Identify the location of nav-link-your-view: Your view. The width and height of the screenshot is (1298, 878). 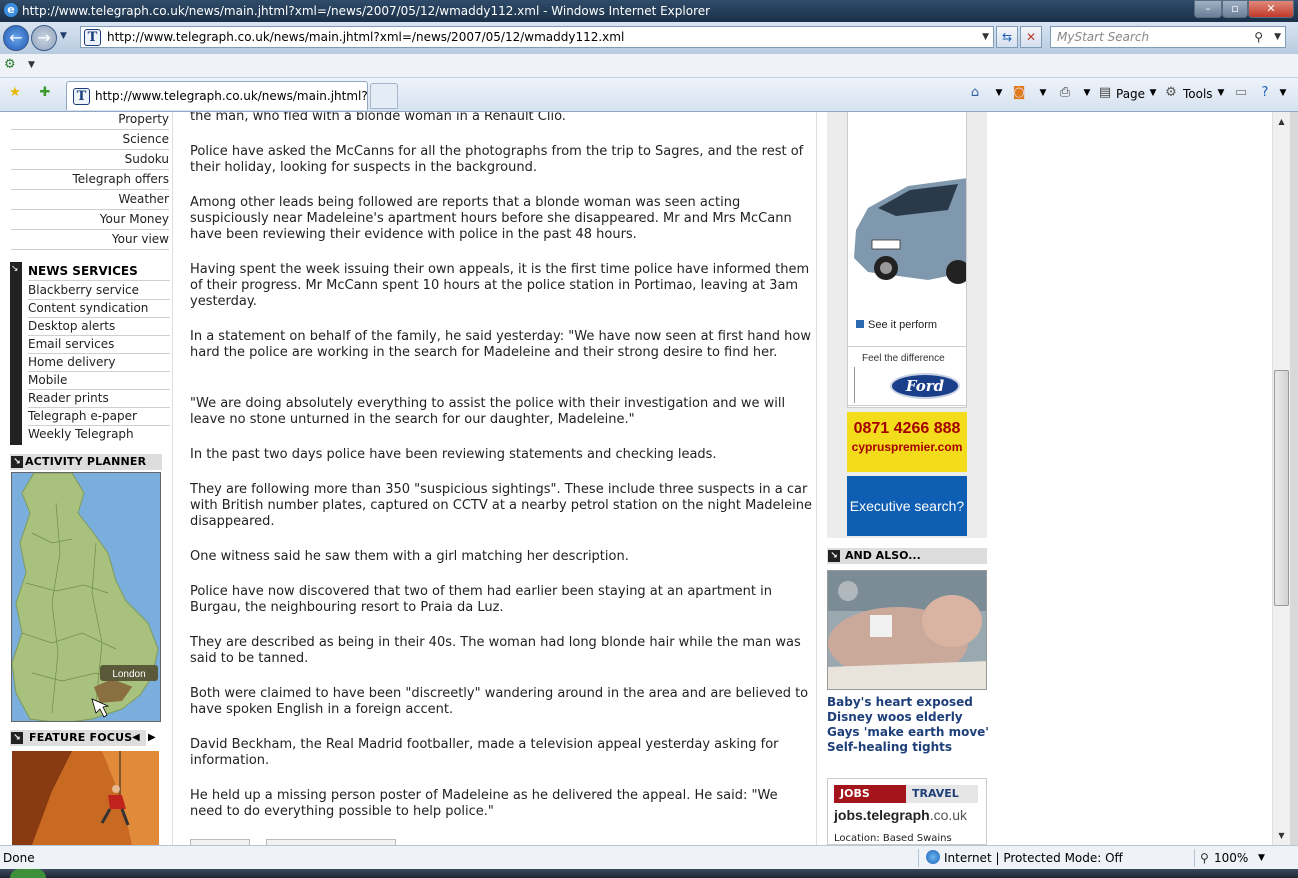
(90, 240).